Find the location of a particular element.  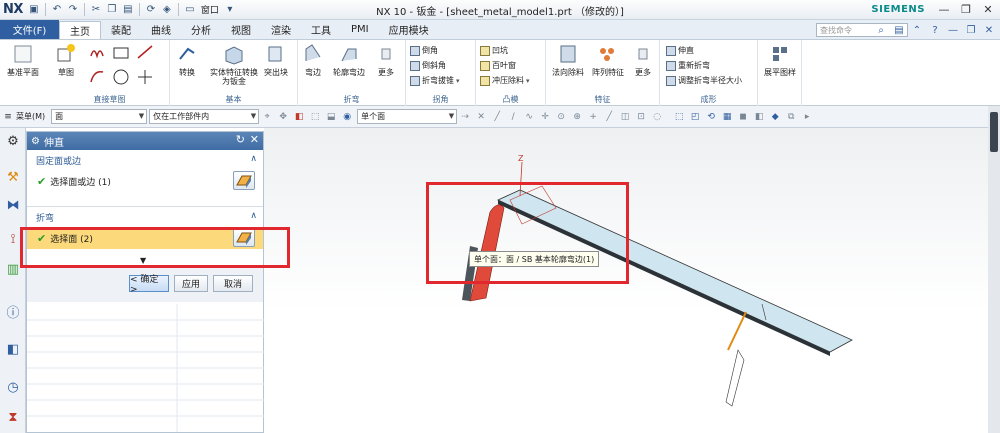

cut-icon: ✂ is located at coordinates (96, 10).